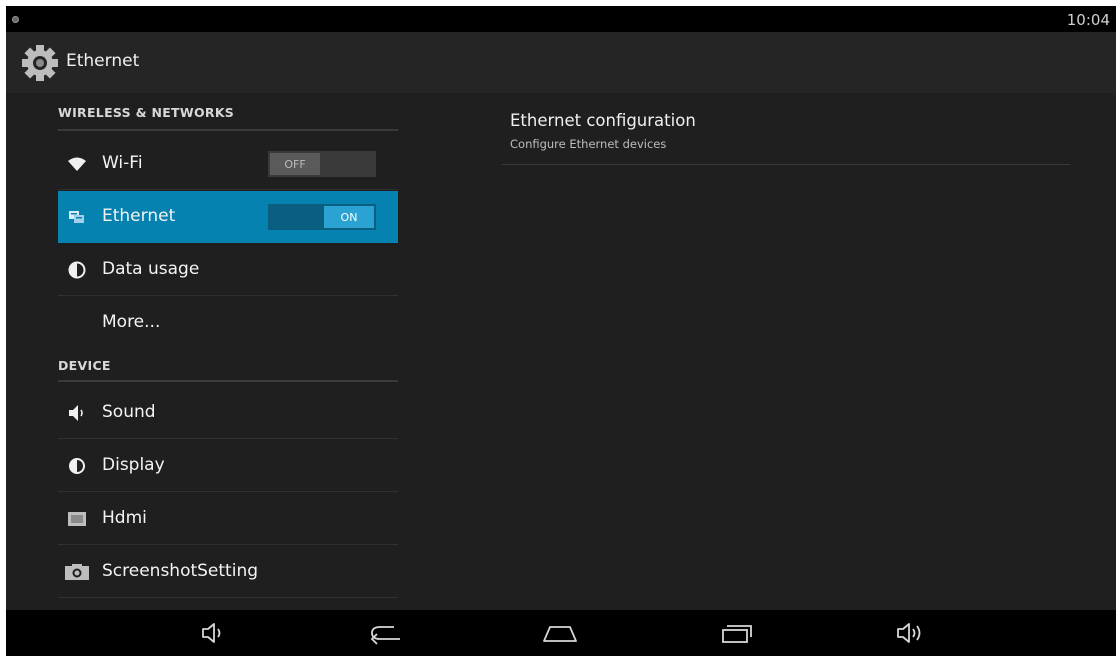  Describe the element at coordinates (912, 633) in the screenshot. I see `volume-up-icon` at that location.